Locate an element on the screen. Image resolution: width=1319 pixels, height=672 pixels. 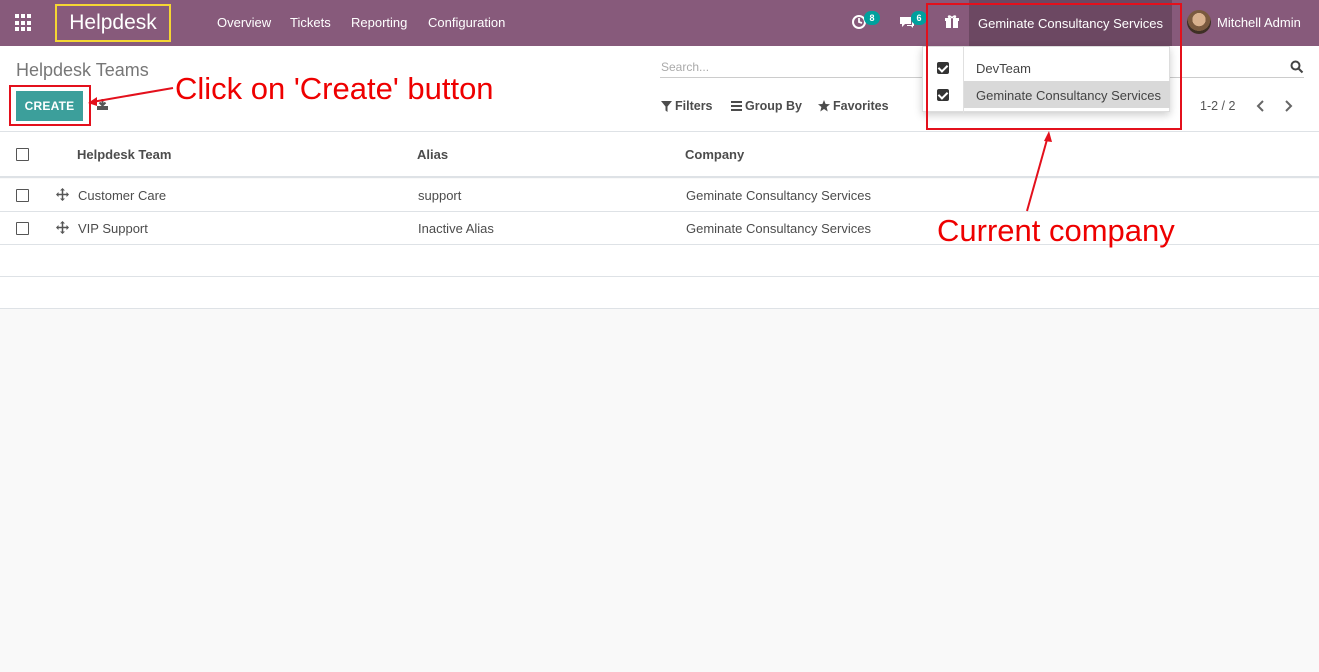
company-highlight-box is located at coordinates (1054, 66).